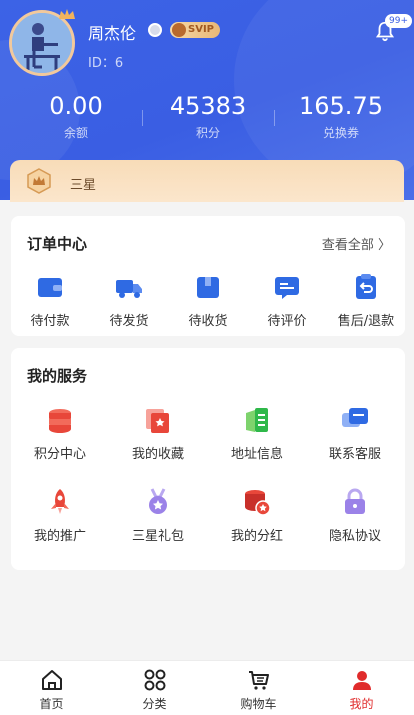 This screenshot has width=414, height=715. What do you see at coordinates (158, 433) in the screenshot?
I see `service-favorites: 我的收藏` at bounding box center [158, 433].